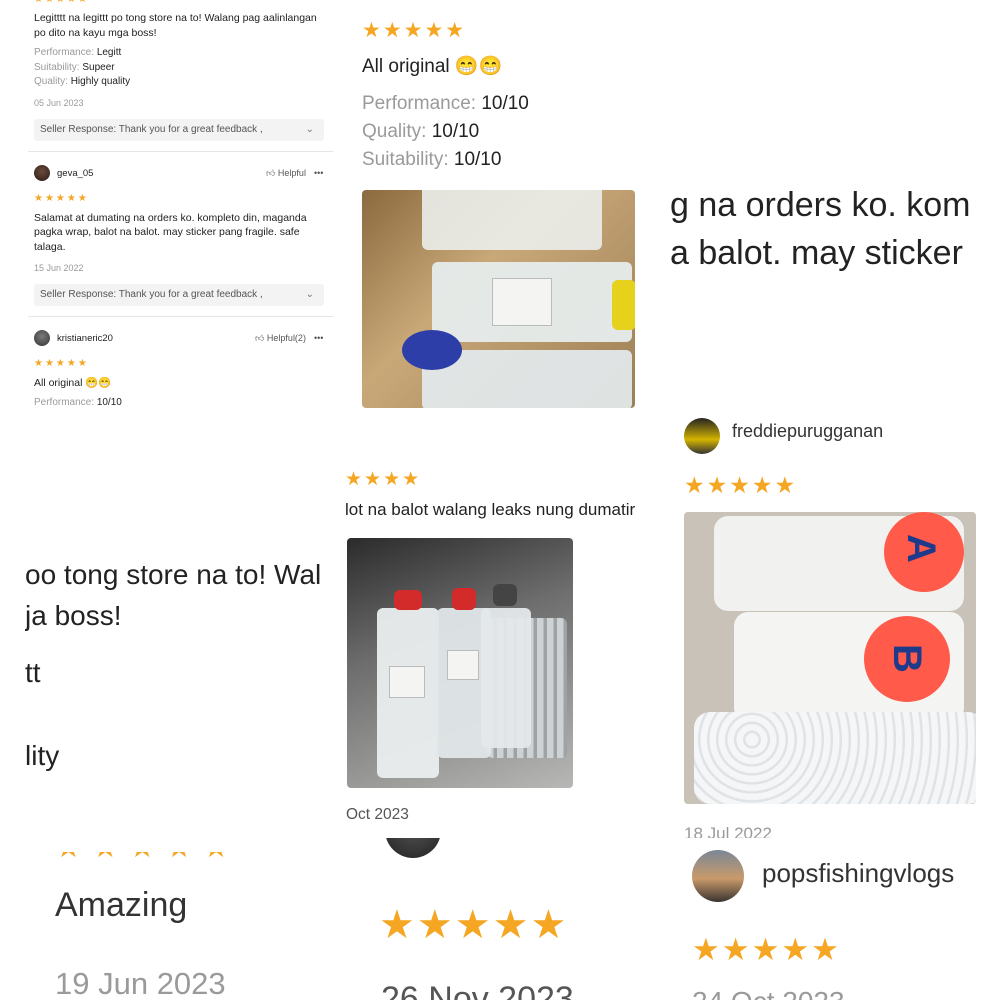  Describe the element at coordinates (180, 926) in the screenshot. I see `review-zoom-panel: ★★★★★ Amazing 19 Jun 2023` at that location.